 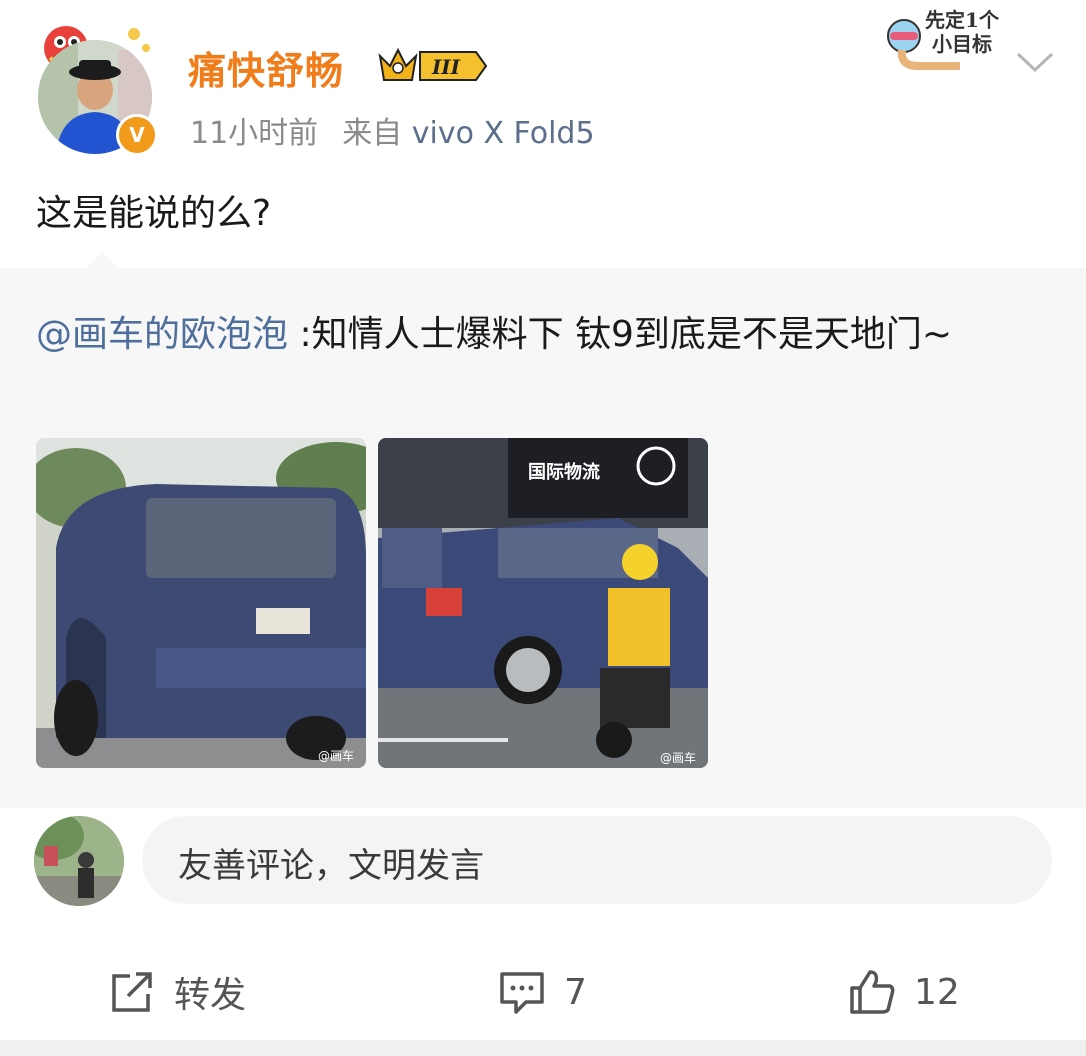 I want to click on photo-suv-rear-icon: @画车, so click(x=201, y=603).